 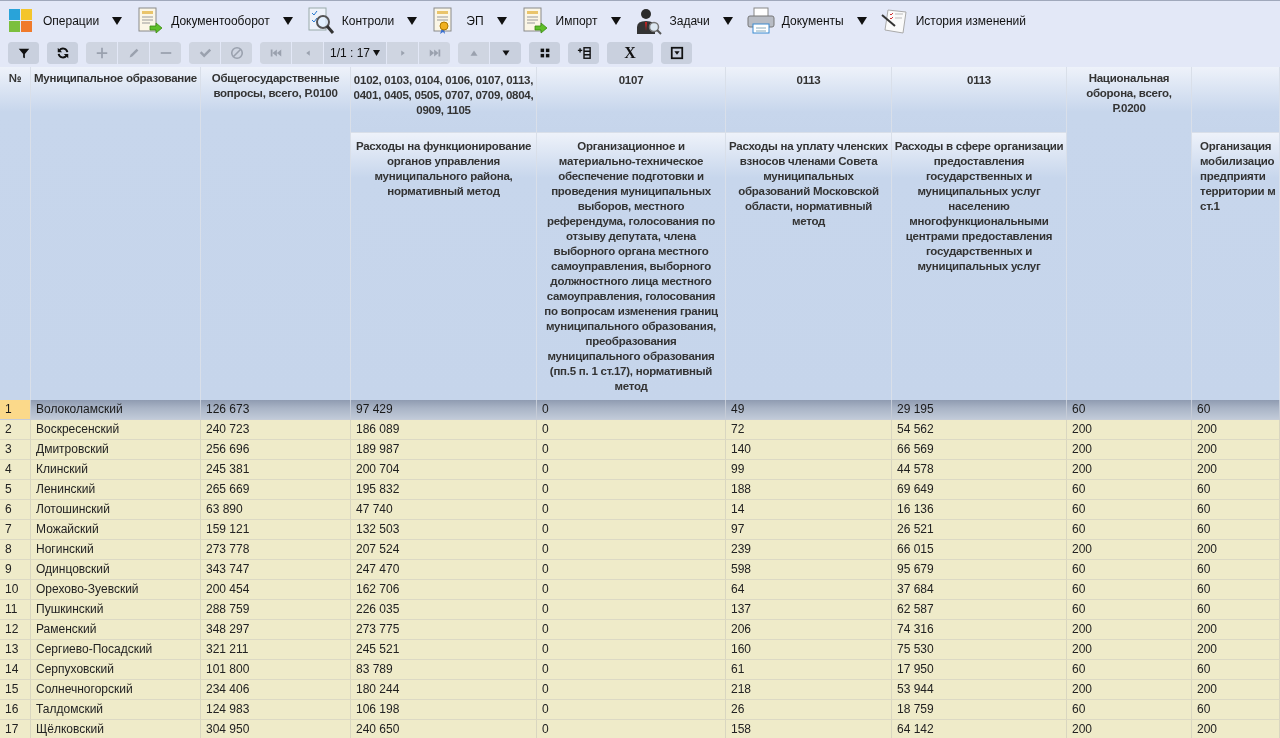 I want to click on refresh-button, so click(x=62, y=53).